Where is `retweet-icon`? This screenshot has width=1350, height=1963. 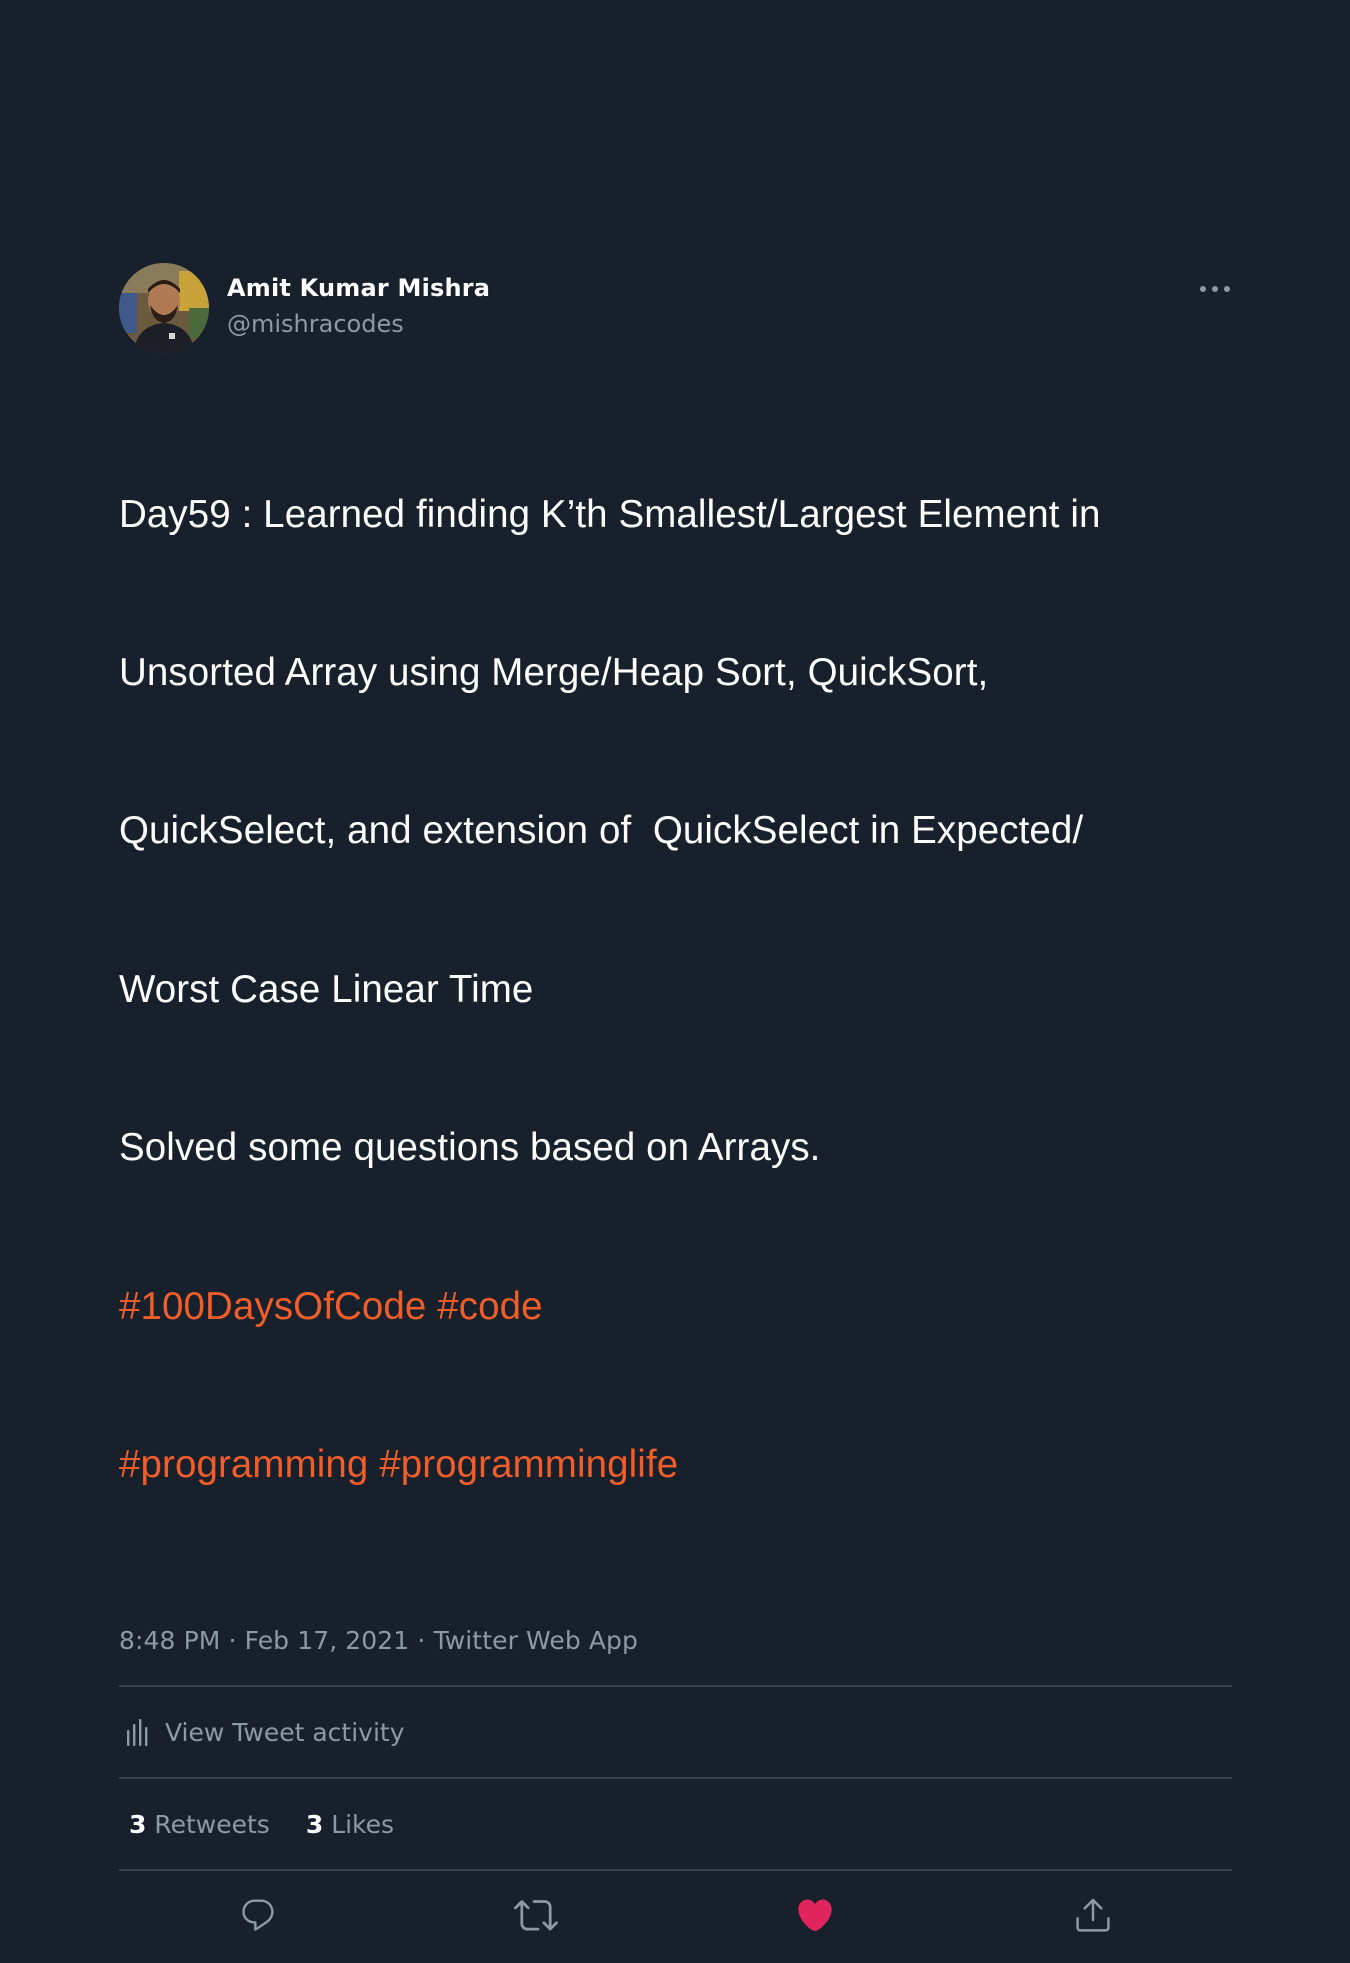 retweet-icon is located at coordinates (536, 1917).